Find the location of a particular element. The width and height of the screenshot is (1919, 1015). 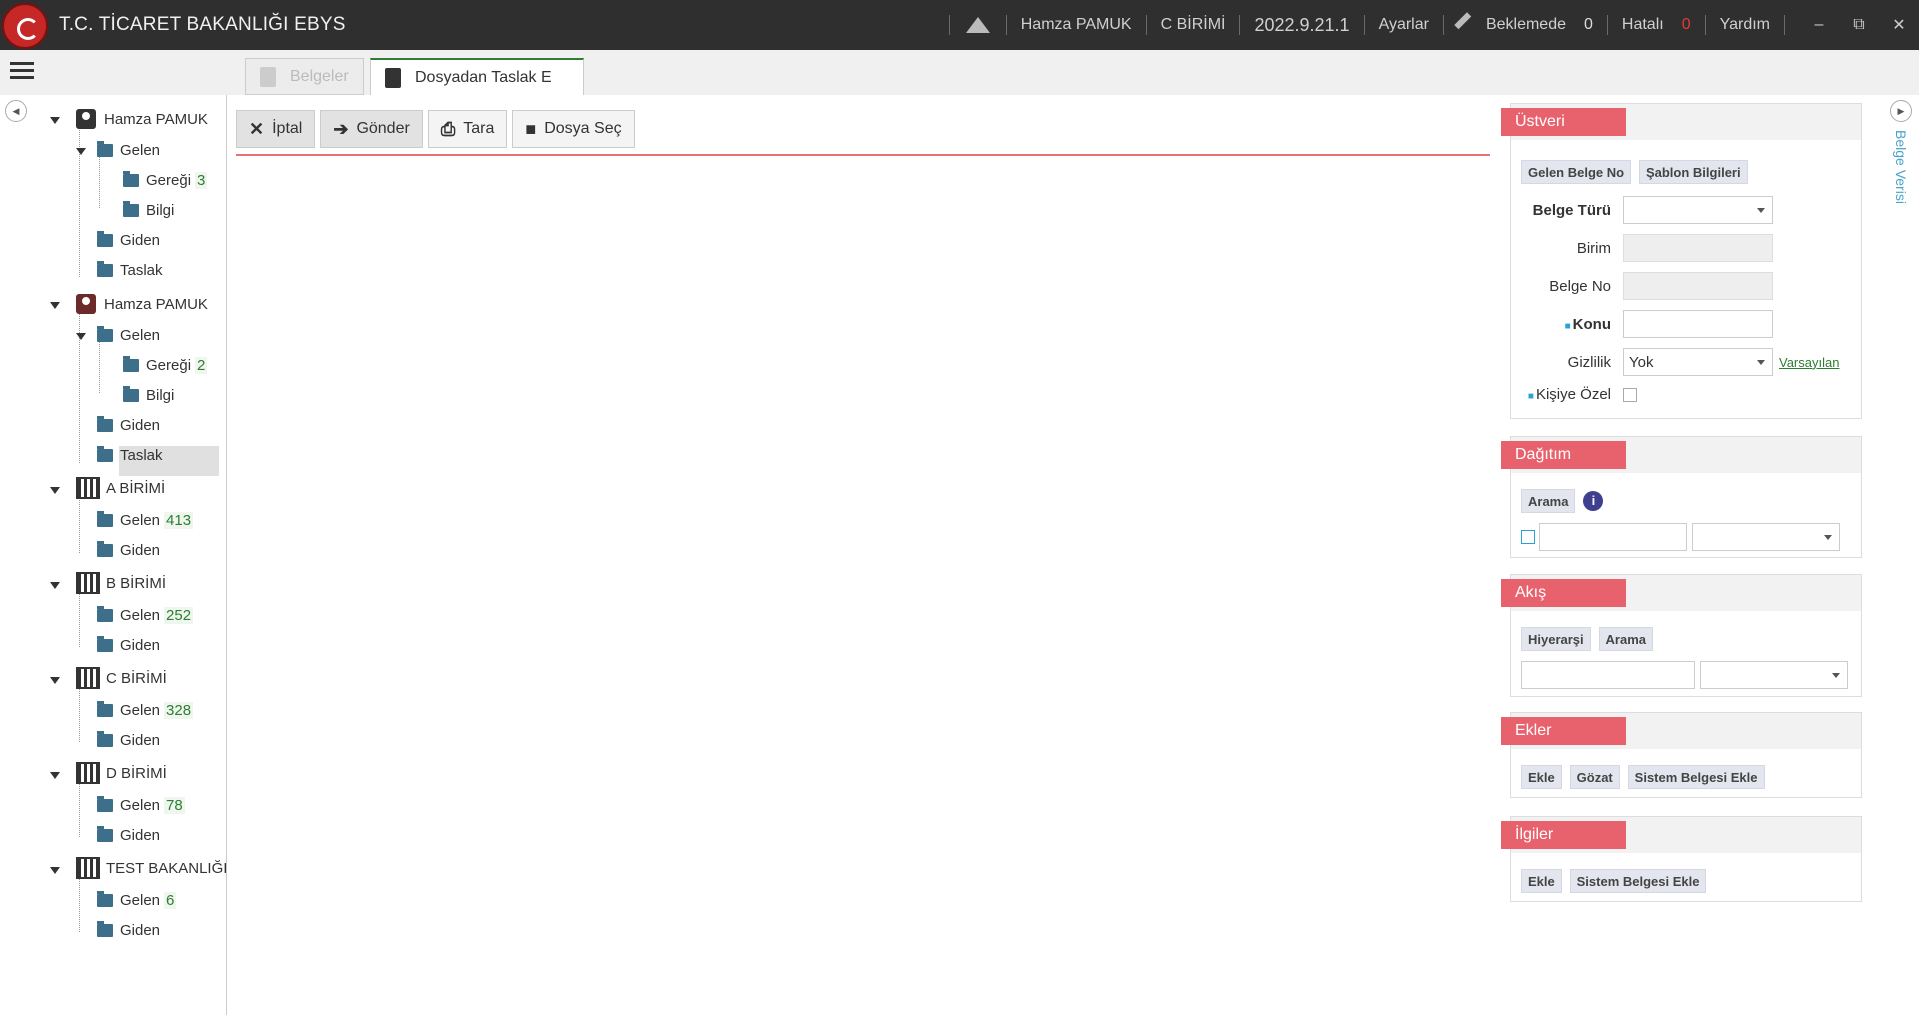

attach-add-button: Ekle is located at coordinates (1541, 777).